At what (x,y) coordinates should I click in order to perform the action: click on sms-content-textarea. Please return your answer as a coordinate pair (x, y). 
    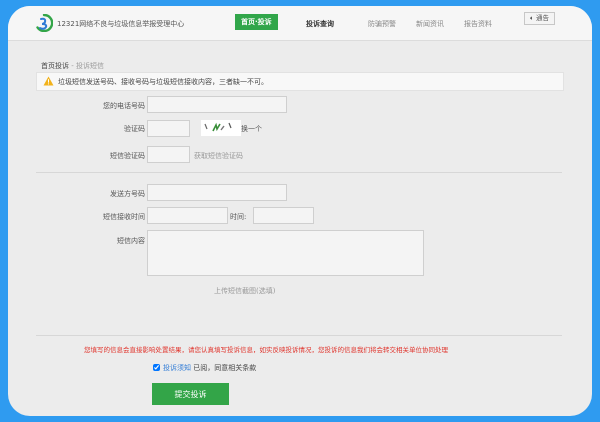
    Looking at the image, I should click on (285, 253).